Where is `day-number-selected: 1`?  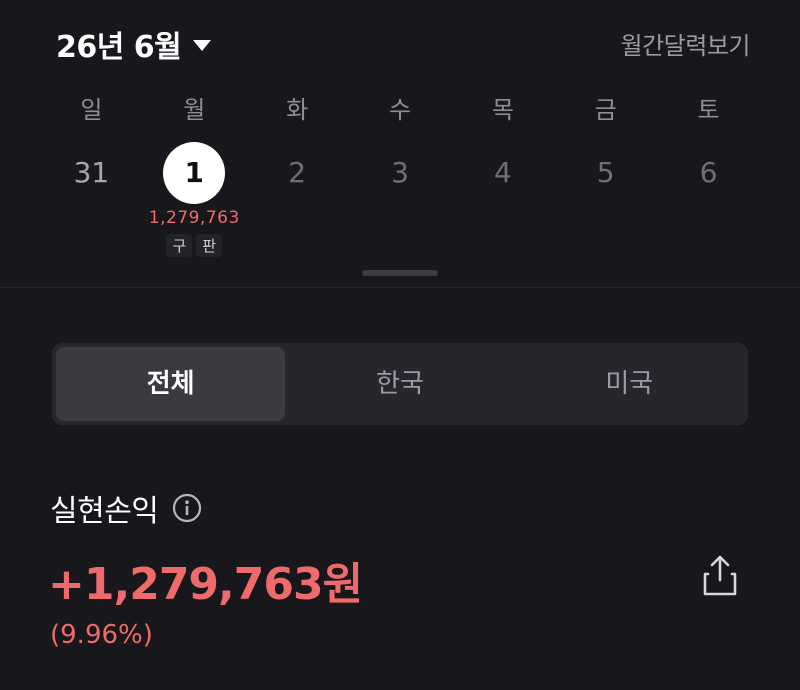 day-number-selected: 1 is located at coordinates (194, 173).